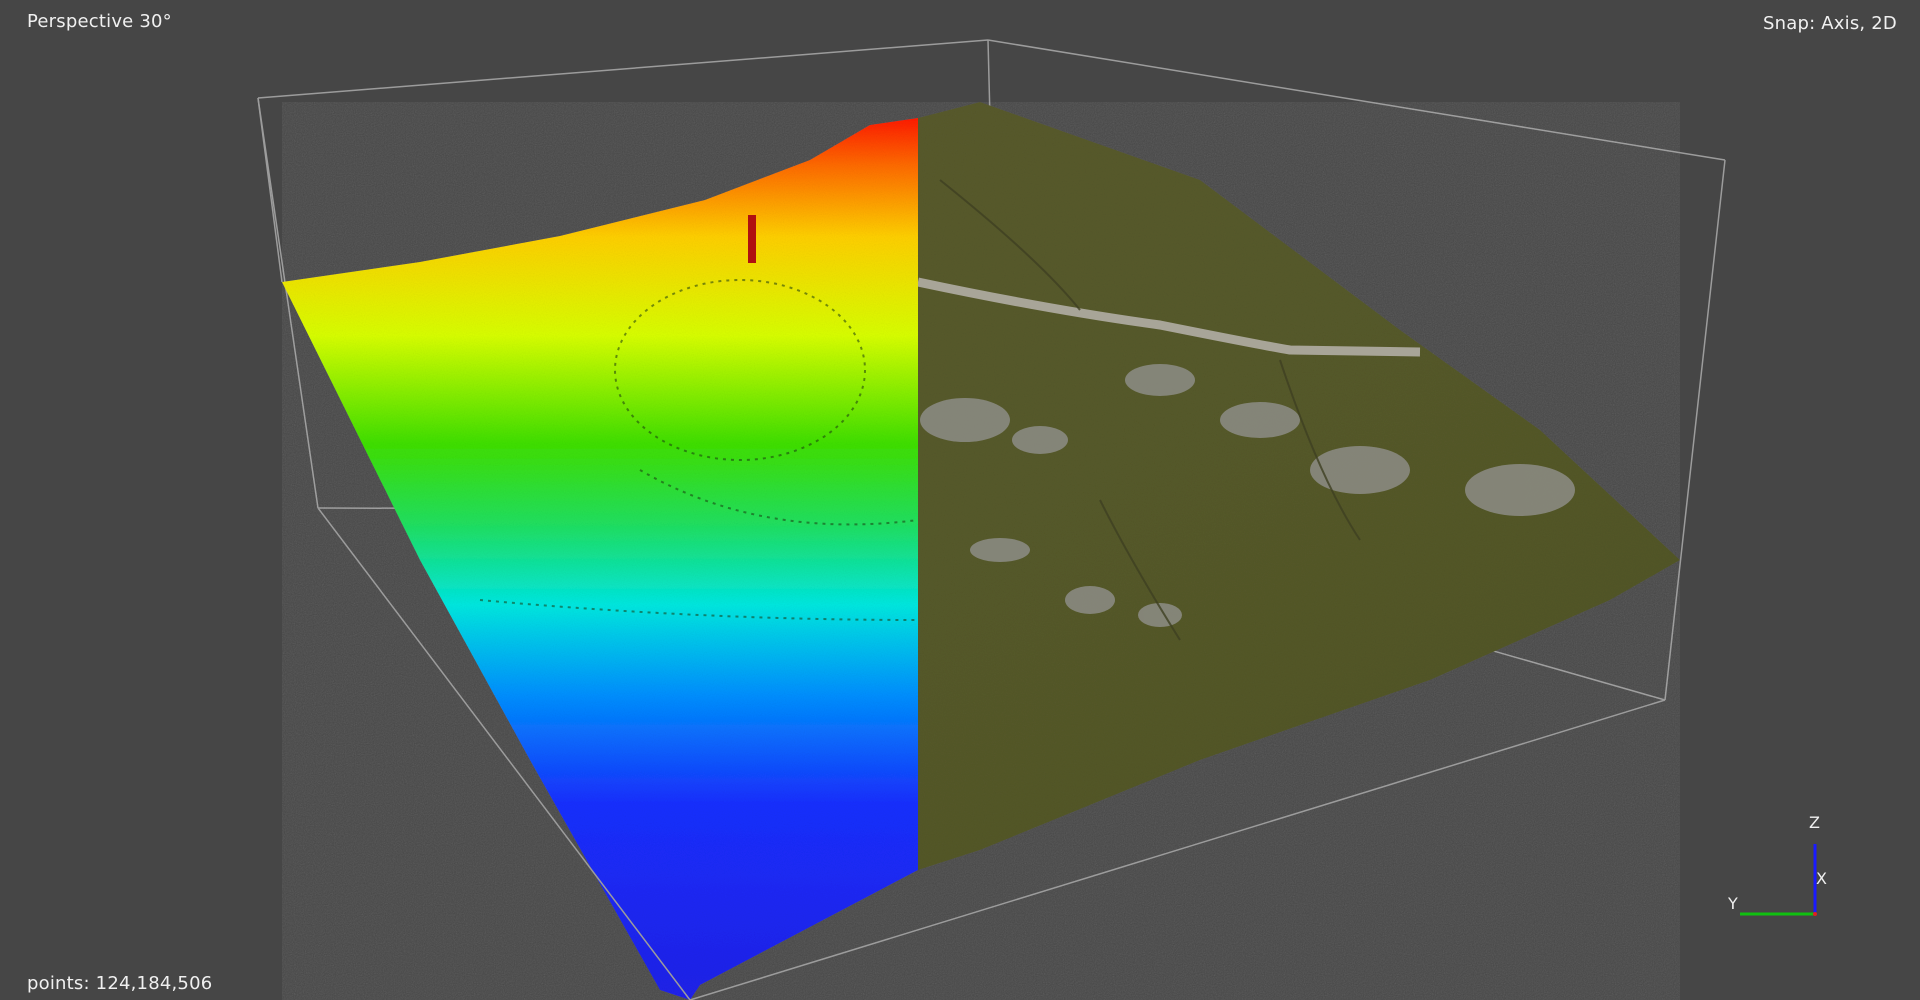  I want to click on projection-label: Perspective 30°, so click(99, 21).